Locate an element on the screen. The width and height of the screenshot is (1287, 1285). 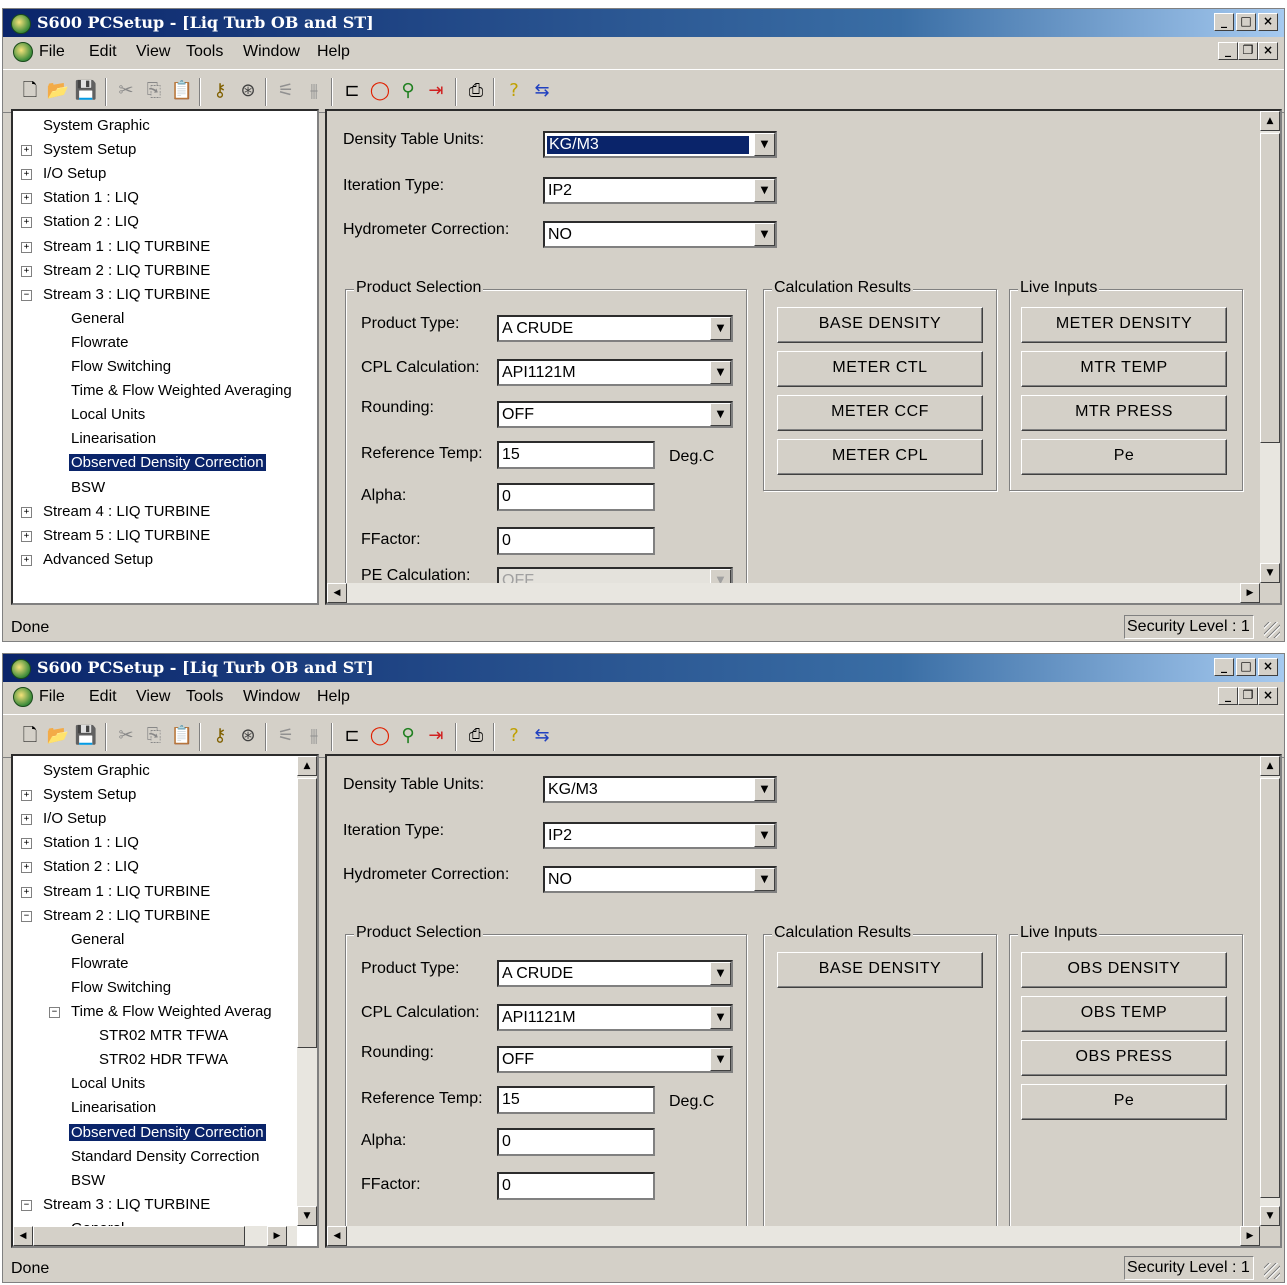
scroll-down-icon: ▼ is located at coordinates (1270, 1216).